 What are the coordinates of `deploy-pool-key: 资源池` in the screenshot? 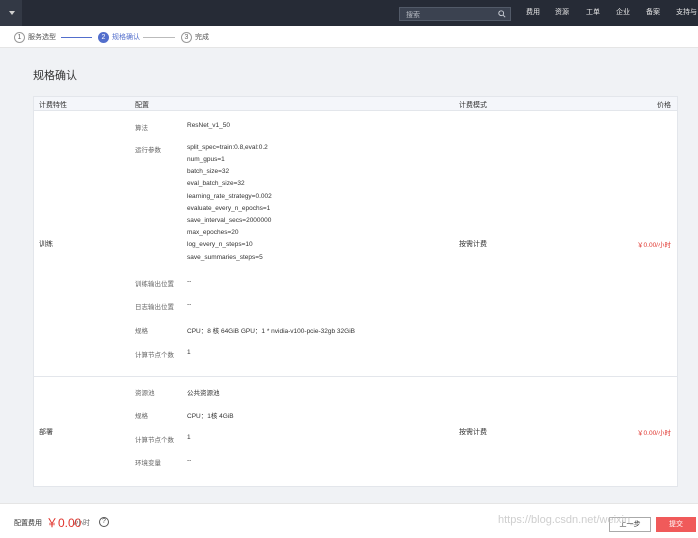 It's located at (145, 393).